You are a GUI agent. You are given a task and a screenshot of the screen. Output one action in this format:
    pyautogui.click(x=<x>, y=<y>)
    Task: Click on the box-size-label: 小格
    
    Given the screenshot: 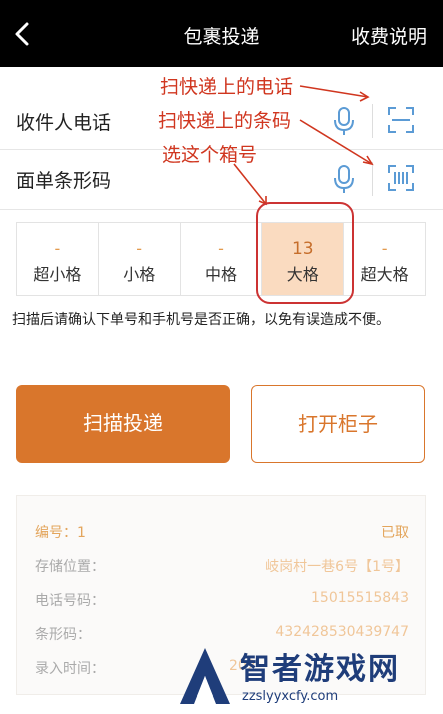 What is the action you would take?
    pyautogui.click(x=139, y=274)
    